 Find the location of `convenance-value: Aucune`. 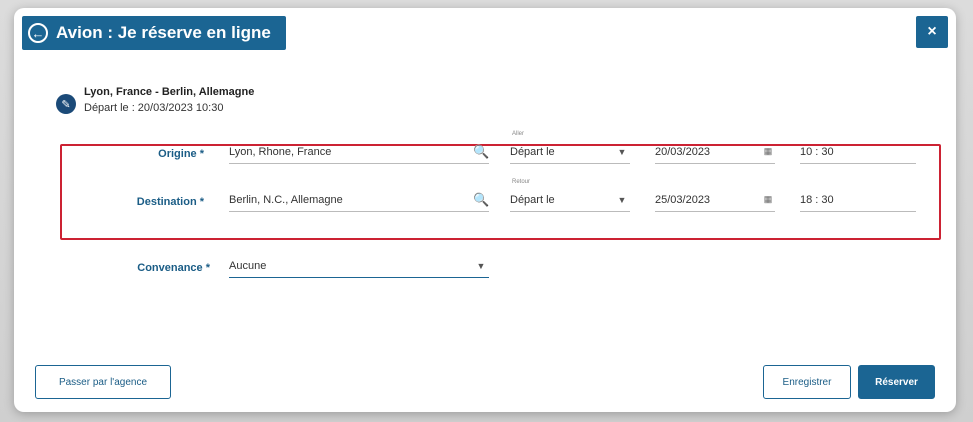

convenance-value: Aucune is located at coordinates (248, 265).